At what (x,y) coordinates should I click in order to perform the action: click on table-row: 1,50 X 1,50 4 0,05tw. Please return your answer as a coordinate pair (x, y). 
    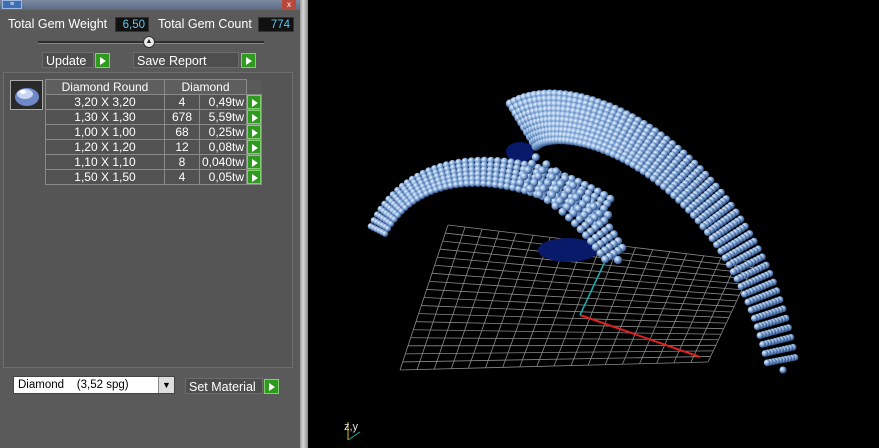
    Looking at the image, I should click on (154, 177).